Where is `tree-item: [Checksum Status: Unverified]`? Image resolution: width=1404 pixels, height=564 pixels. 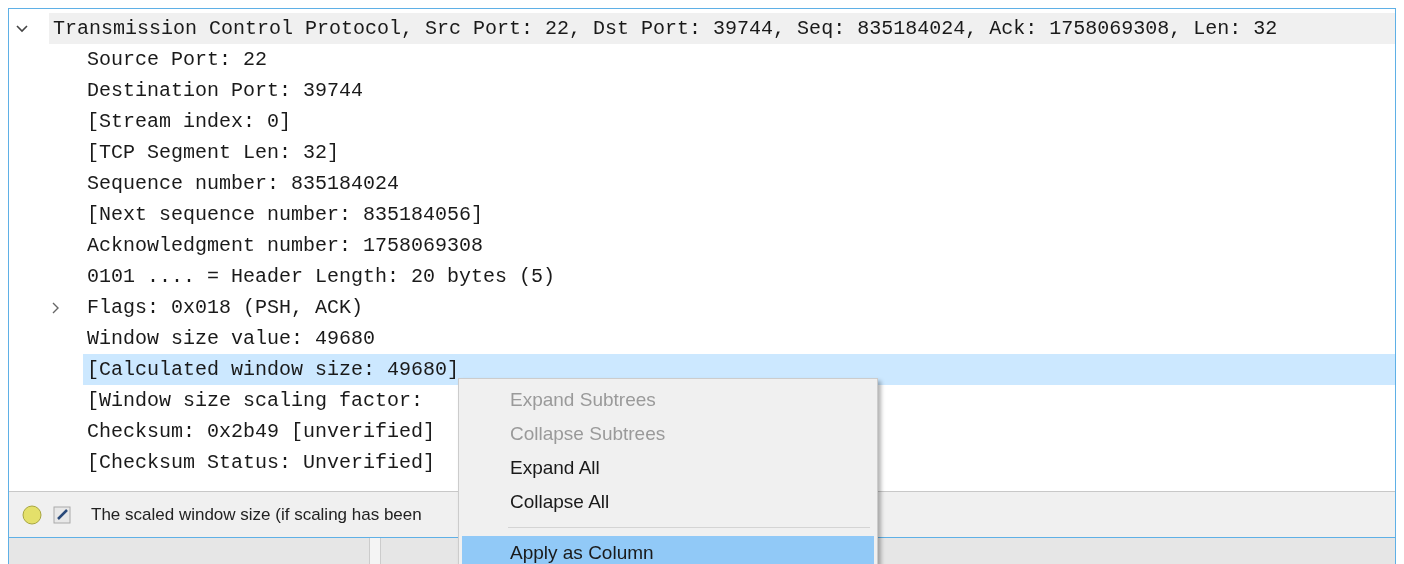
tree-item: [Checksum Status: Unverified] is located at coordinates (259, 462).